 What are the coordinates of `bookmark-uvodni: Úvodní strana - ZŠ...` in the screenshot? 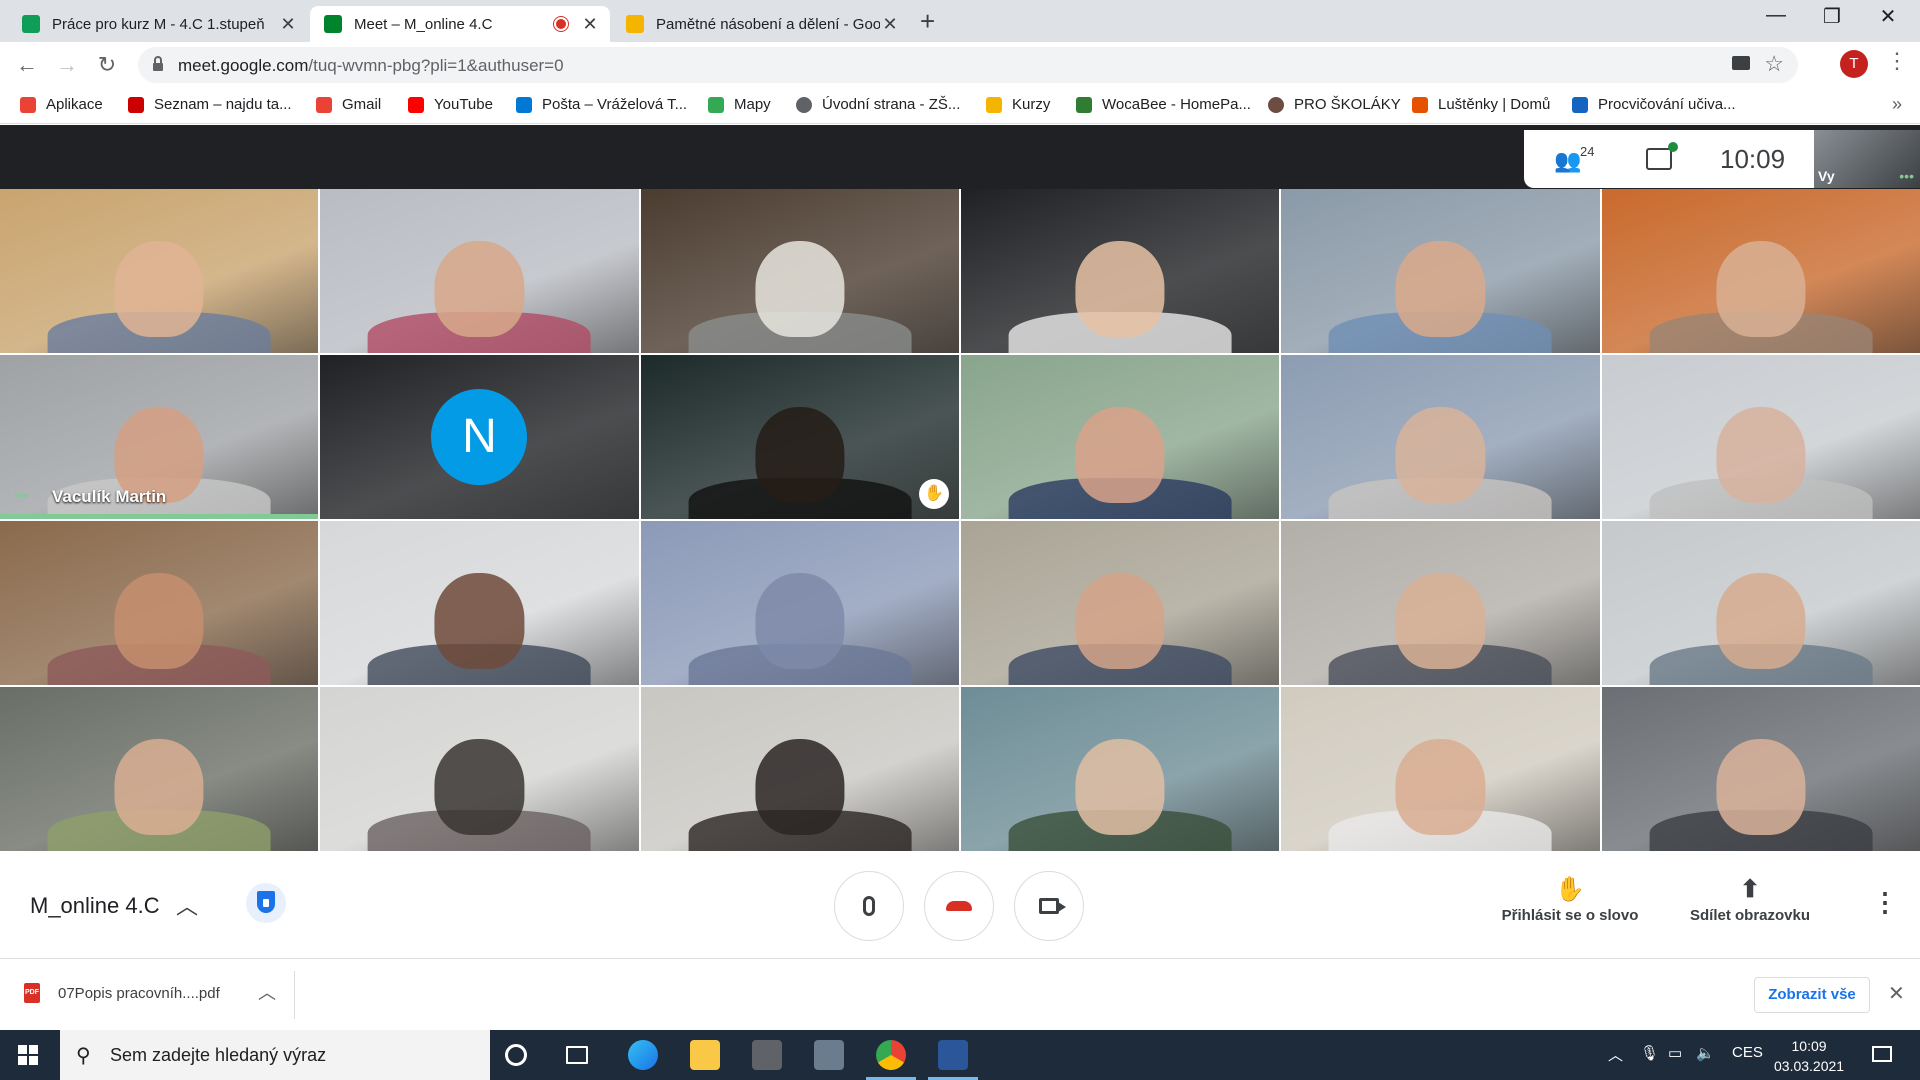 It's located at (878, 104).